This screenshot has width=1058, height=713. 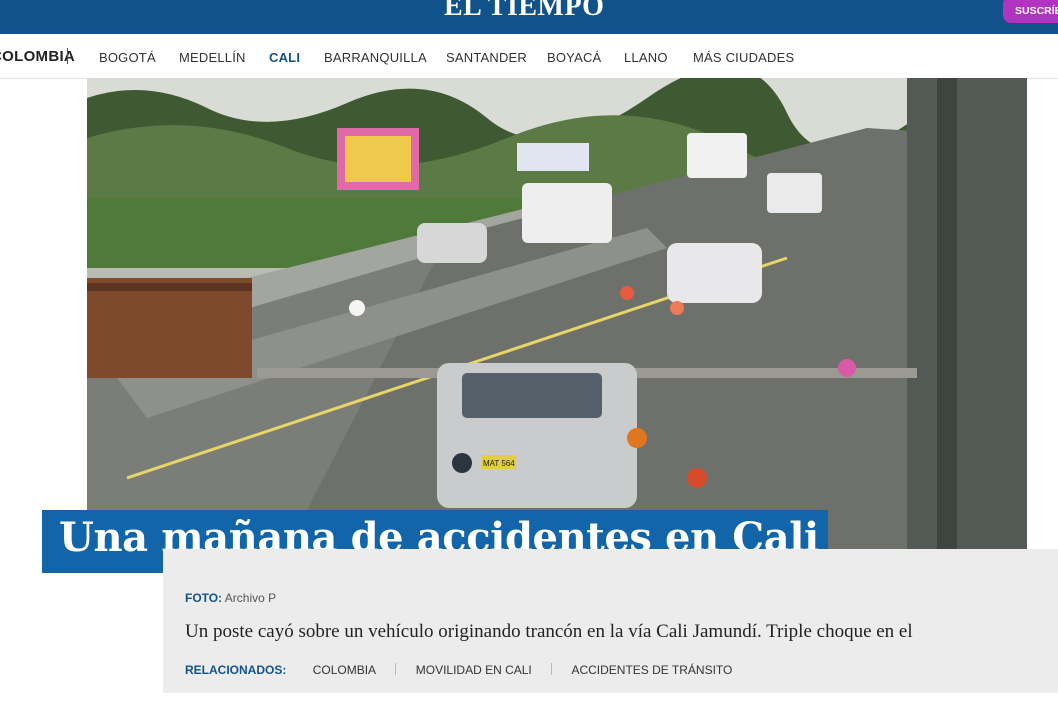 What do you see at coordinates (574, 57) in the screenshot?
I see `nav-item-boyaca: BOYACÁ` at bounding box center [574, 57].